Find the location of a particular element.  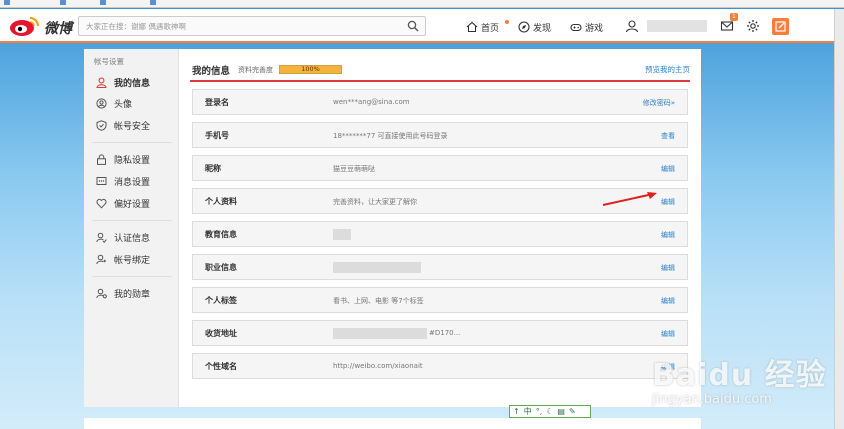

ime-logo-icon: ↑ is located at coordinates (516, 411).